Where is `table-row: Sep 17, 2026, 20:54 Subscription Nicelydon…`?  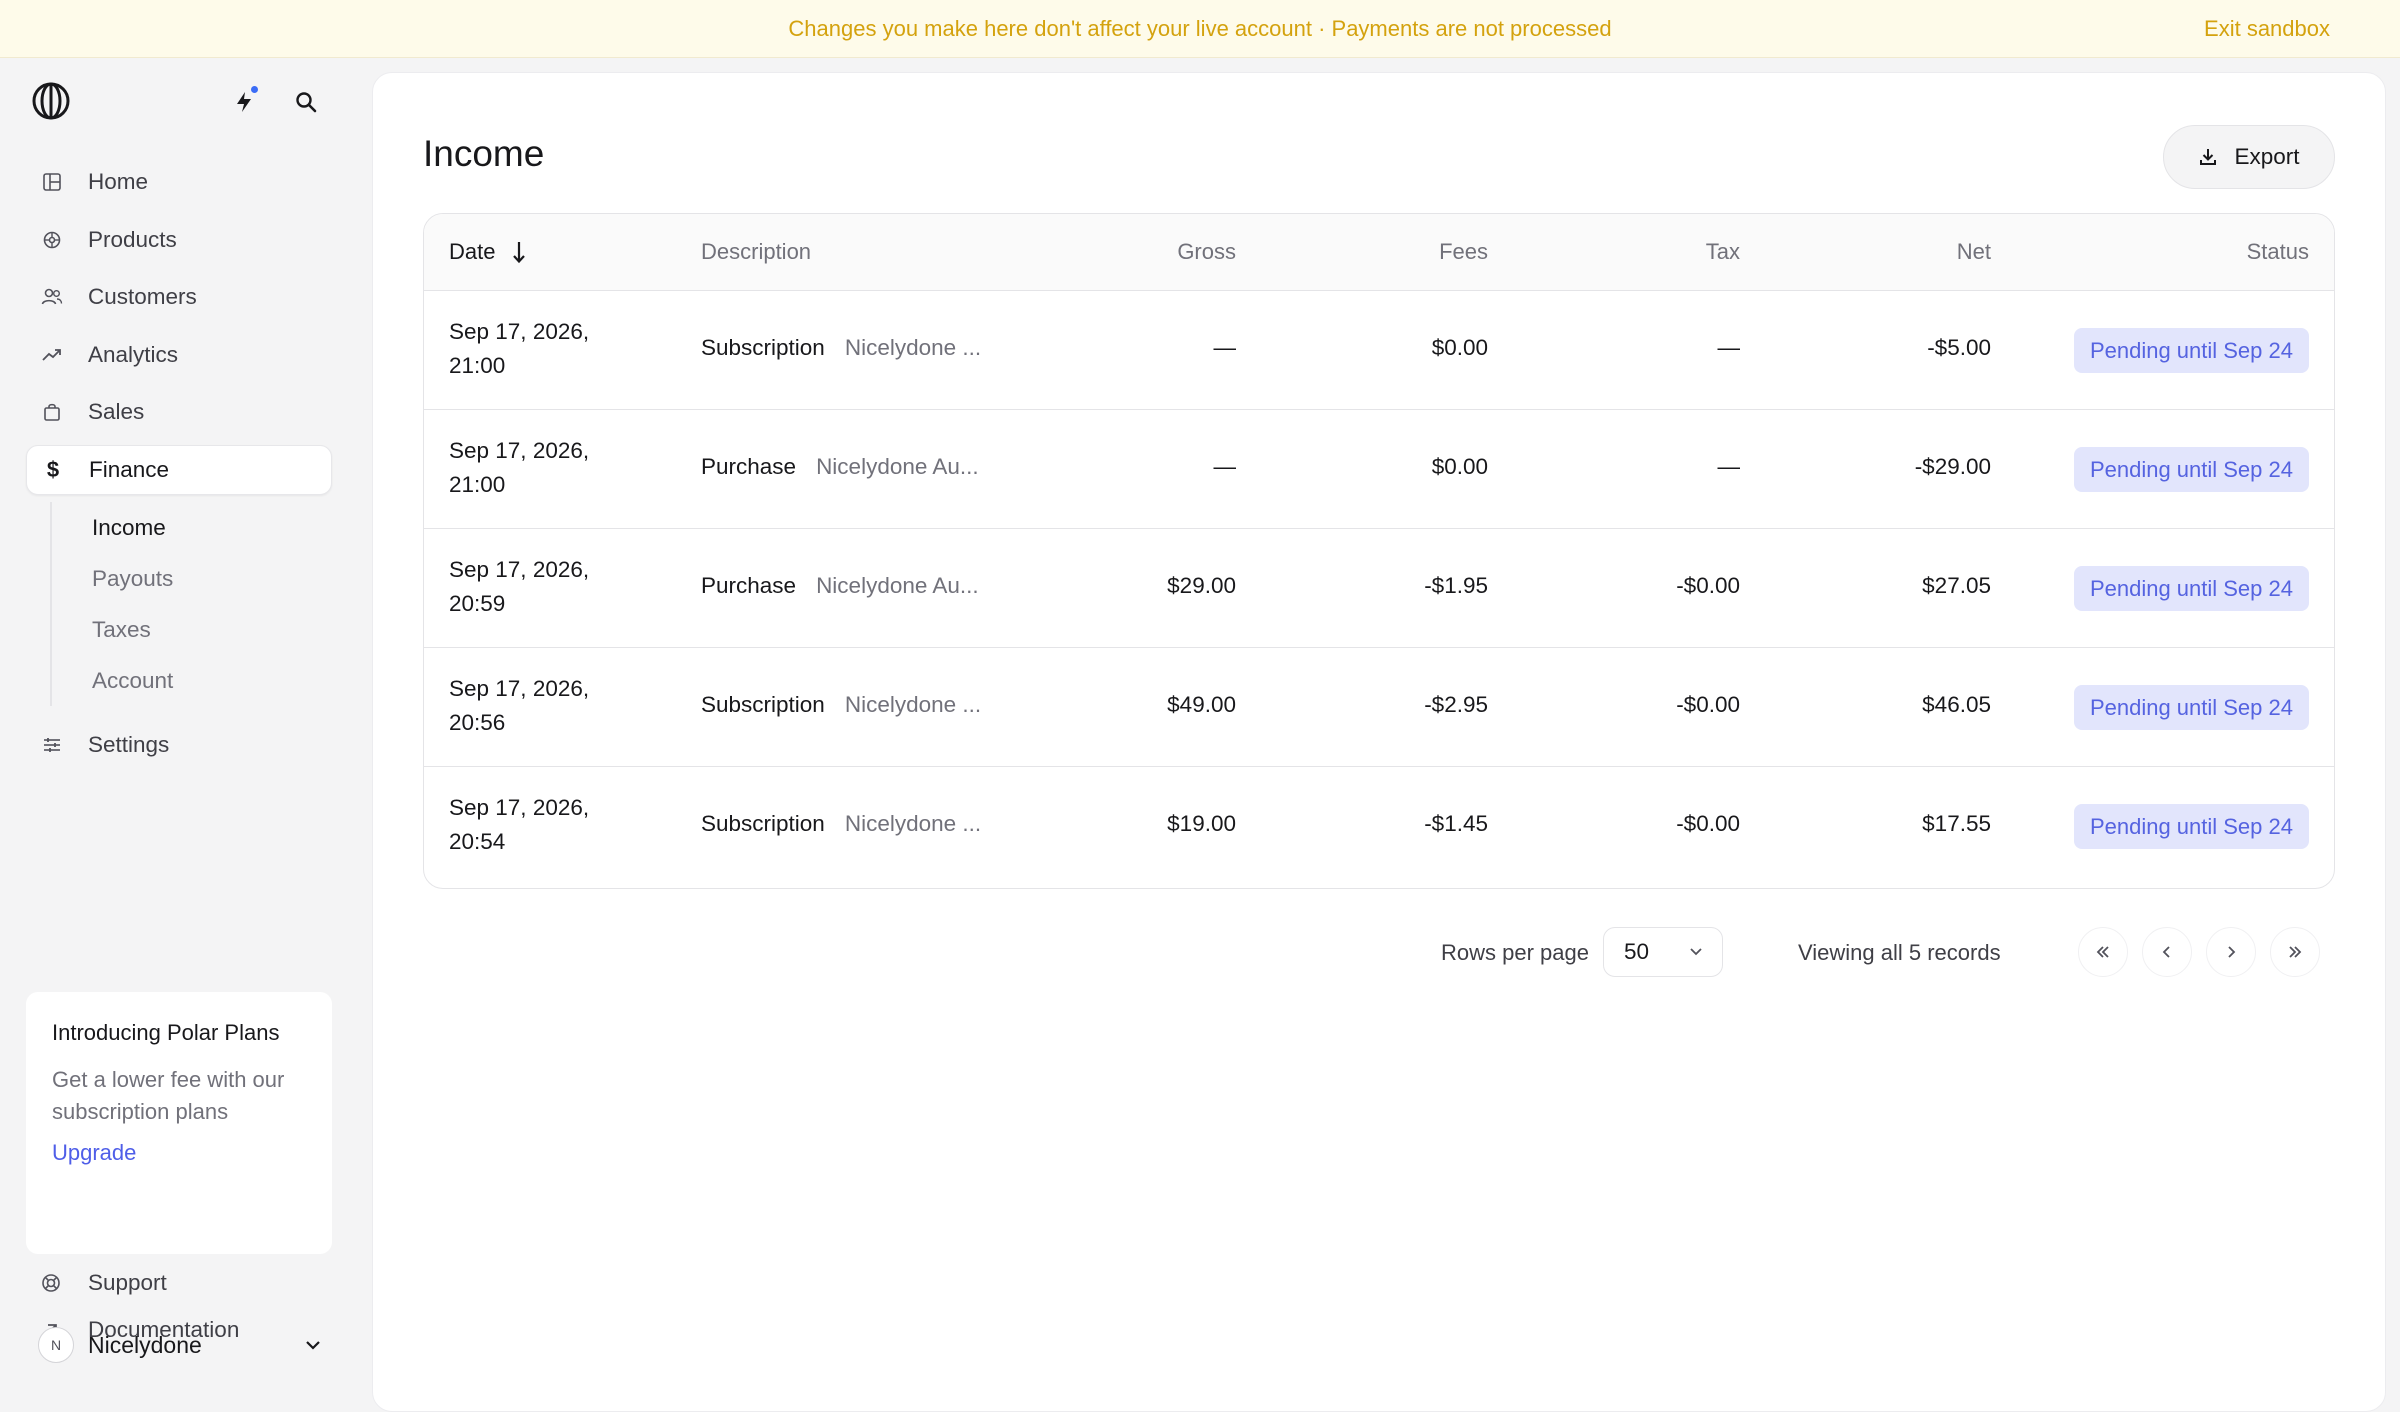 table-row: Sep 17, 2026, 20:54 Subscription Nicelydon… is located at coordinates (1379, 826).